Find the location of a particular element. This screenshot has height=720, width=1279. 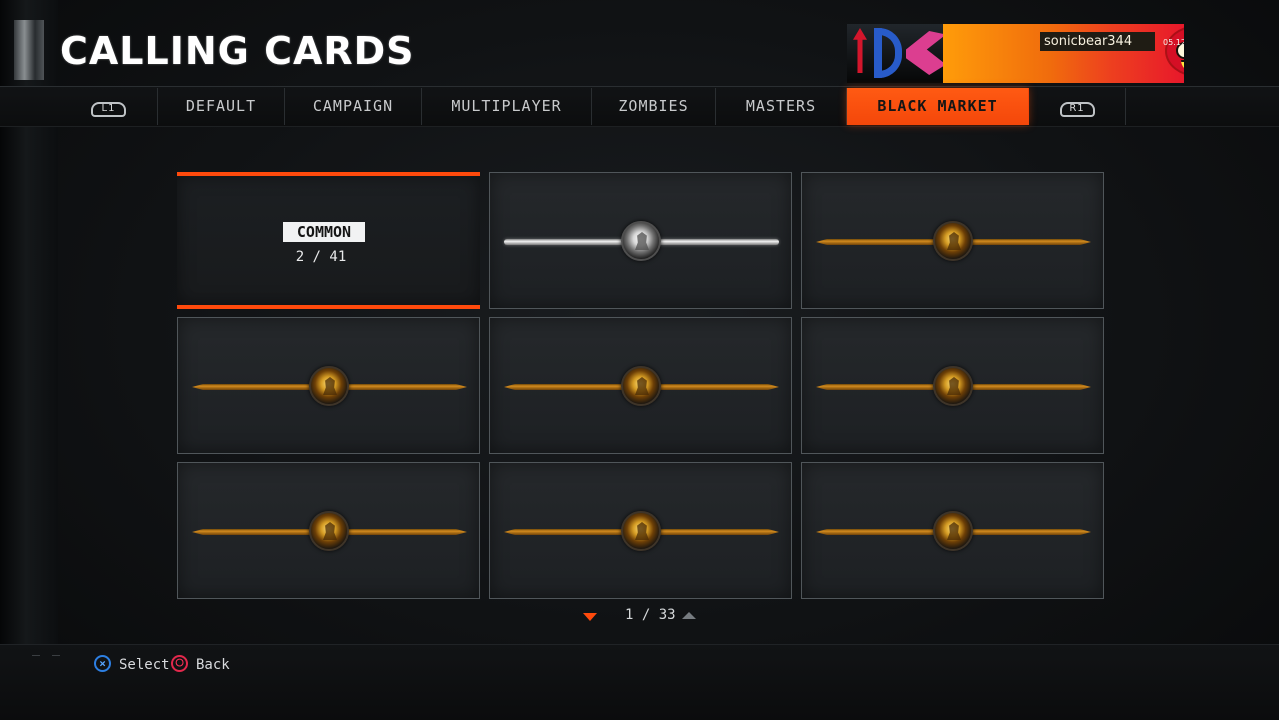

page-title: CALLING CARDS is located at coordinates (237, 51).